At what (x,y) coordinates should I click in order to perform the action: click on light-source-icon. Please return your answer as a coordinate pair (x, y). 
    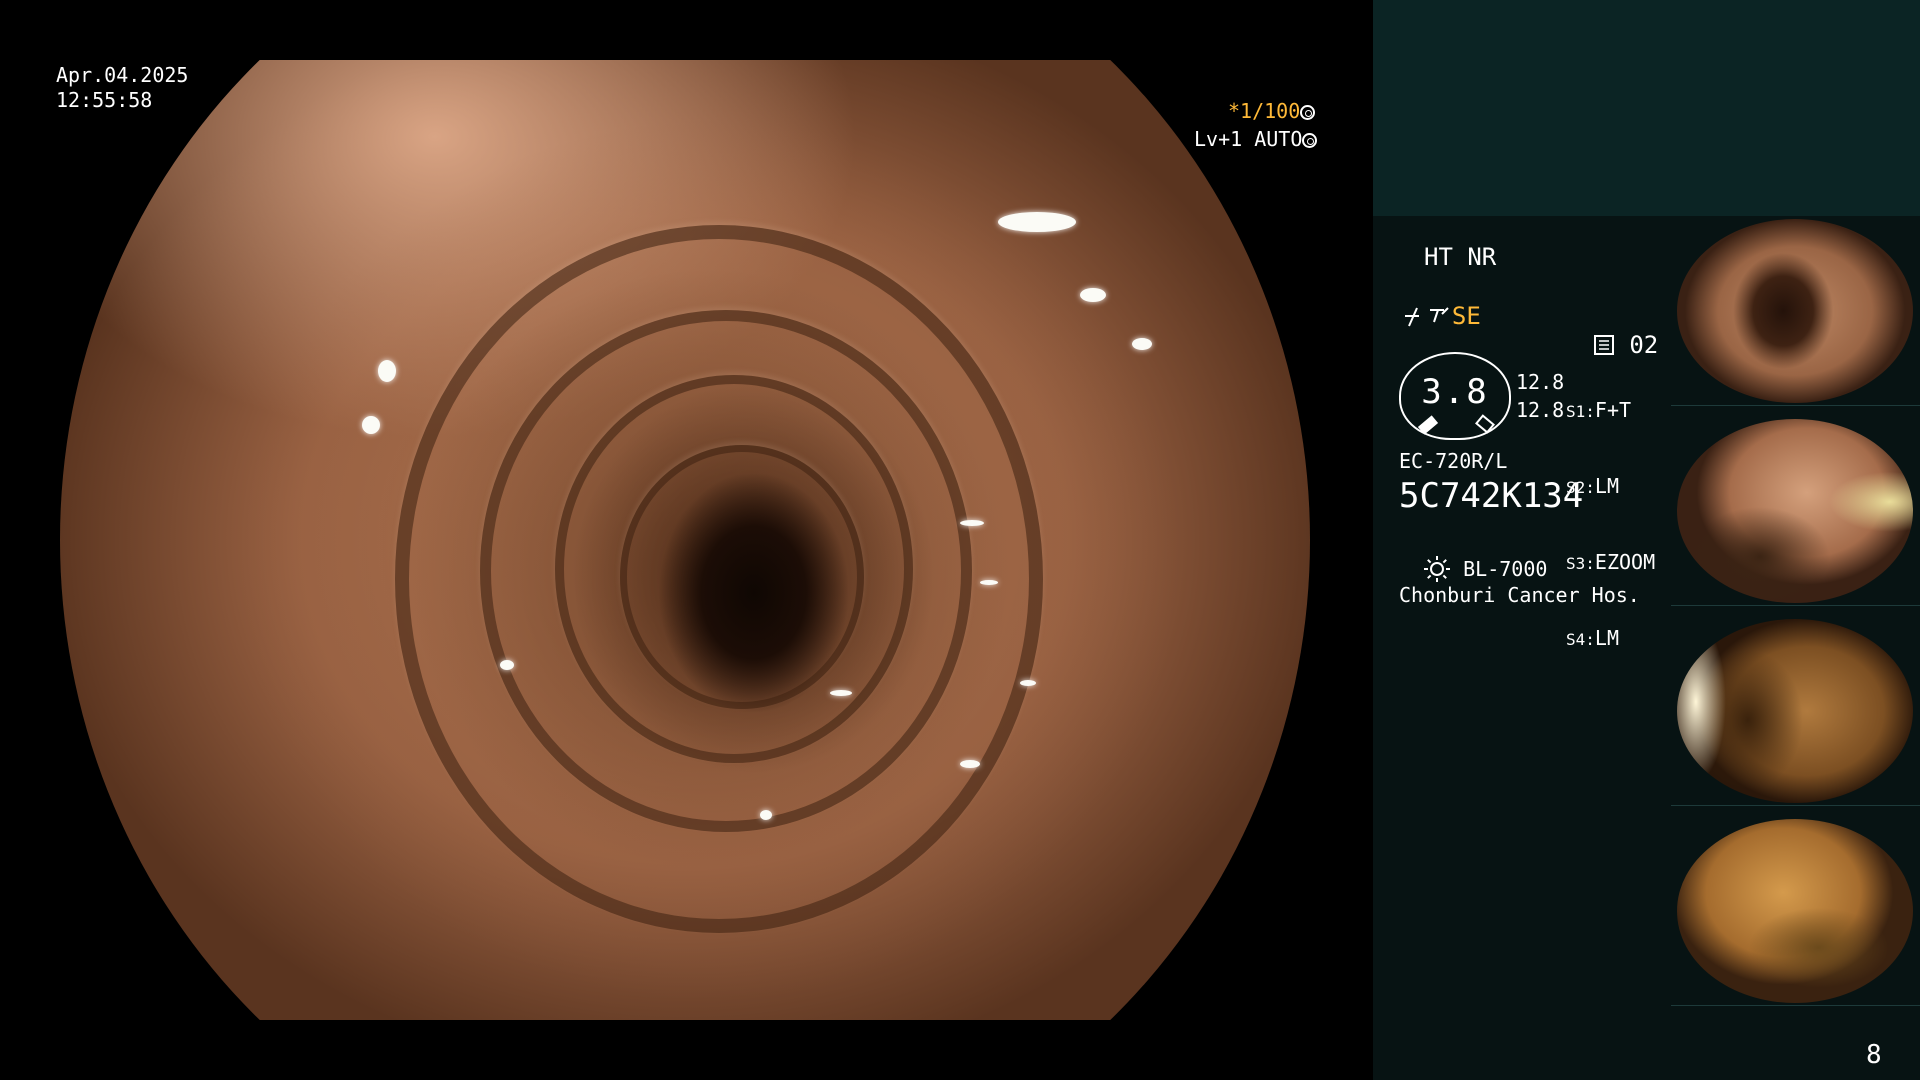
    Looking at the image, I should click on (1437, 569).